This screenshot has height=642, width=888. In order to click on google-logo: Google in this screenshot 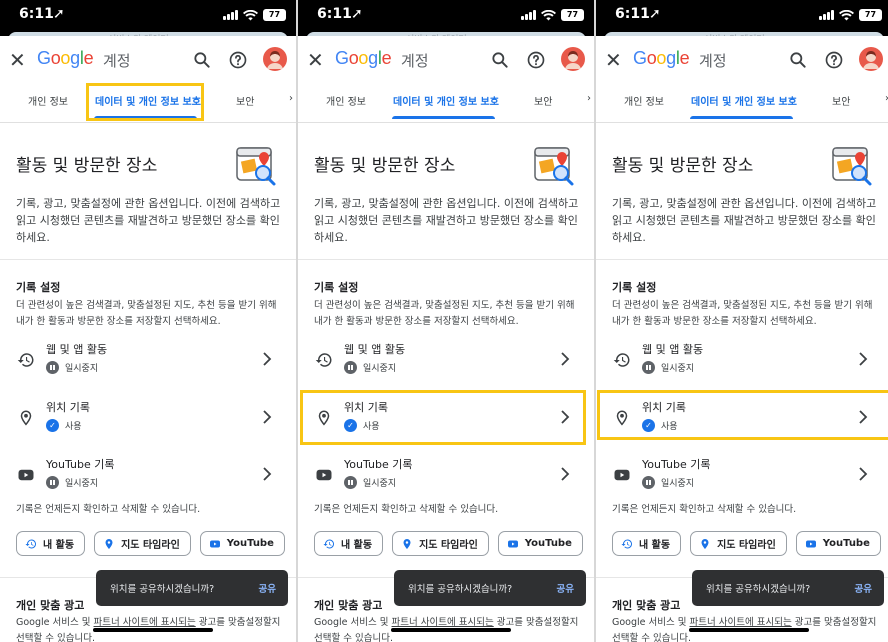, I will do `click(65, 58)`.